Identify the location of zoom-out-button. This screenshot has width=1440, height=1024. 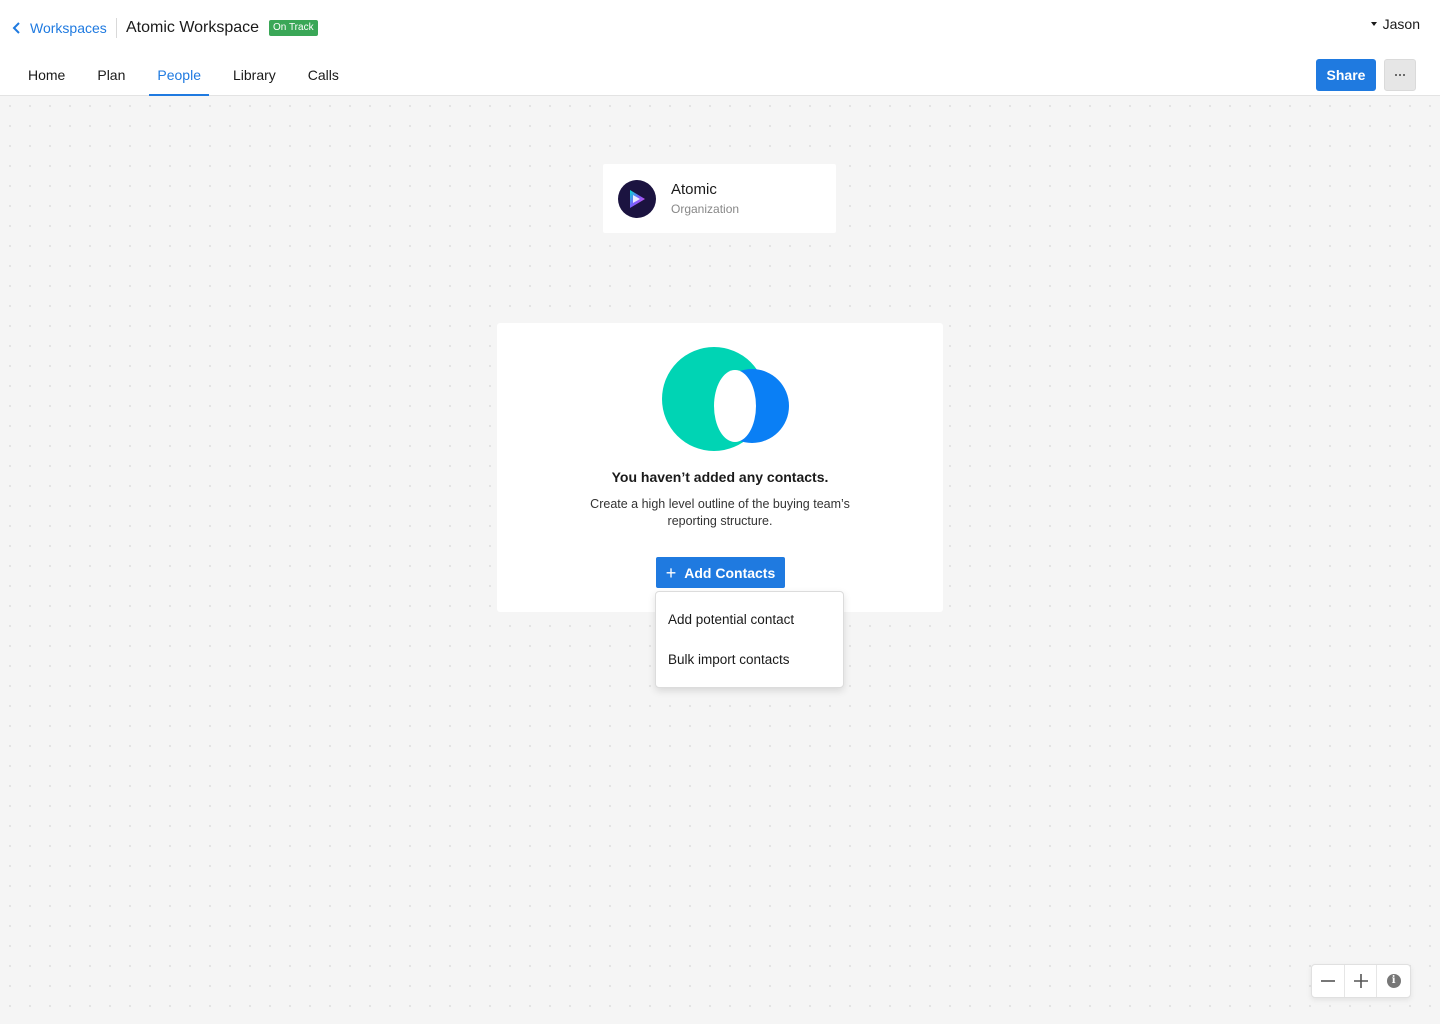
(1328, 981).